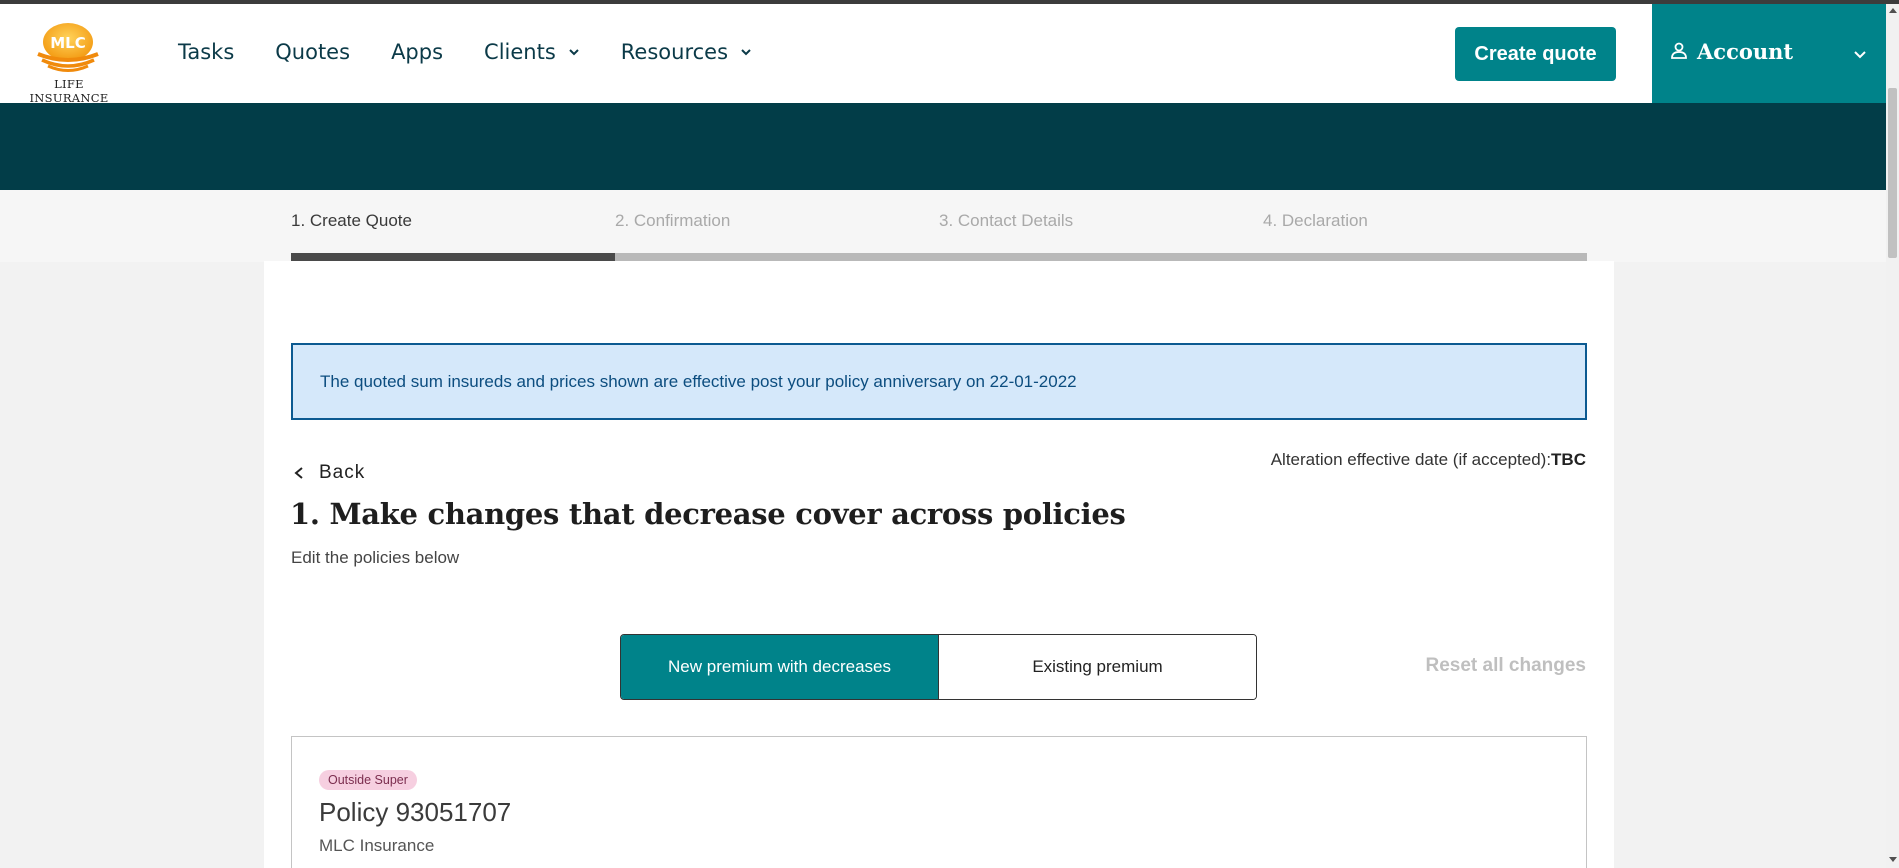 The height and width of the screenshot is (868, 1899). Describe the element at coordinates (1315, 220) in the screenshot. I see `step-declaration: 4. Declaration` at that location.